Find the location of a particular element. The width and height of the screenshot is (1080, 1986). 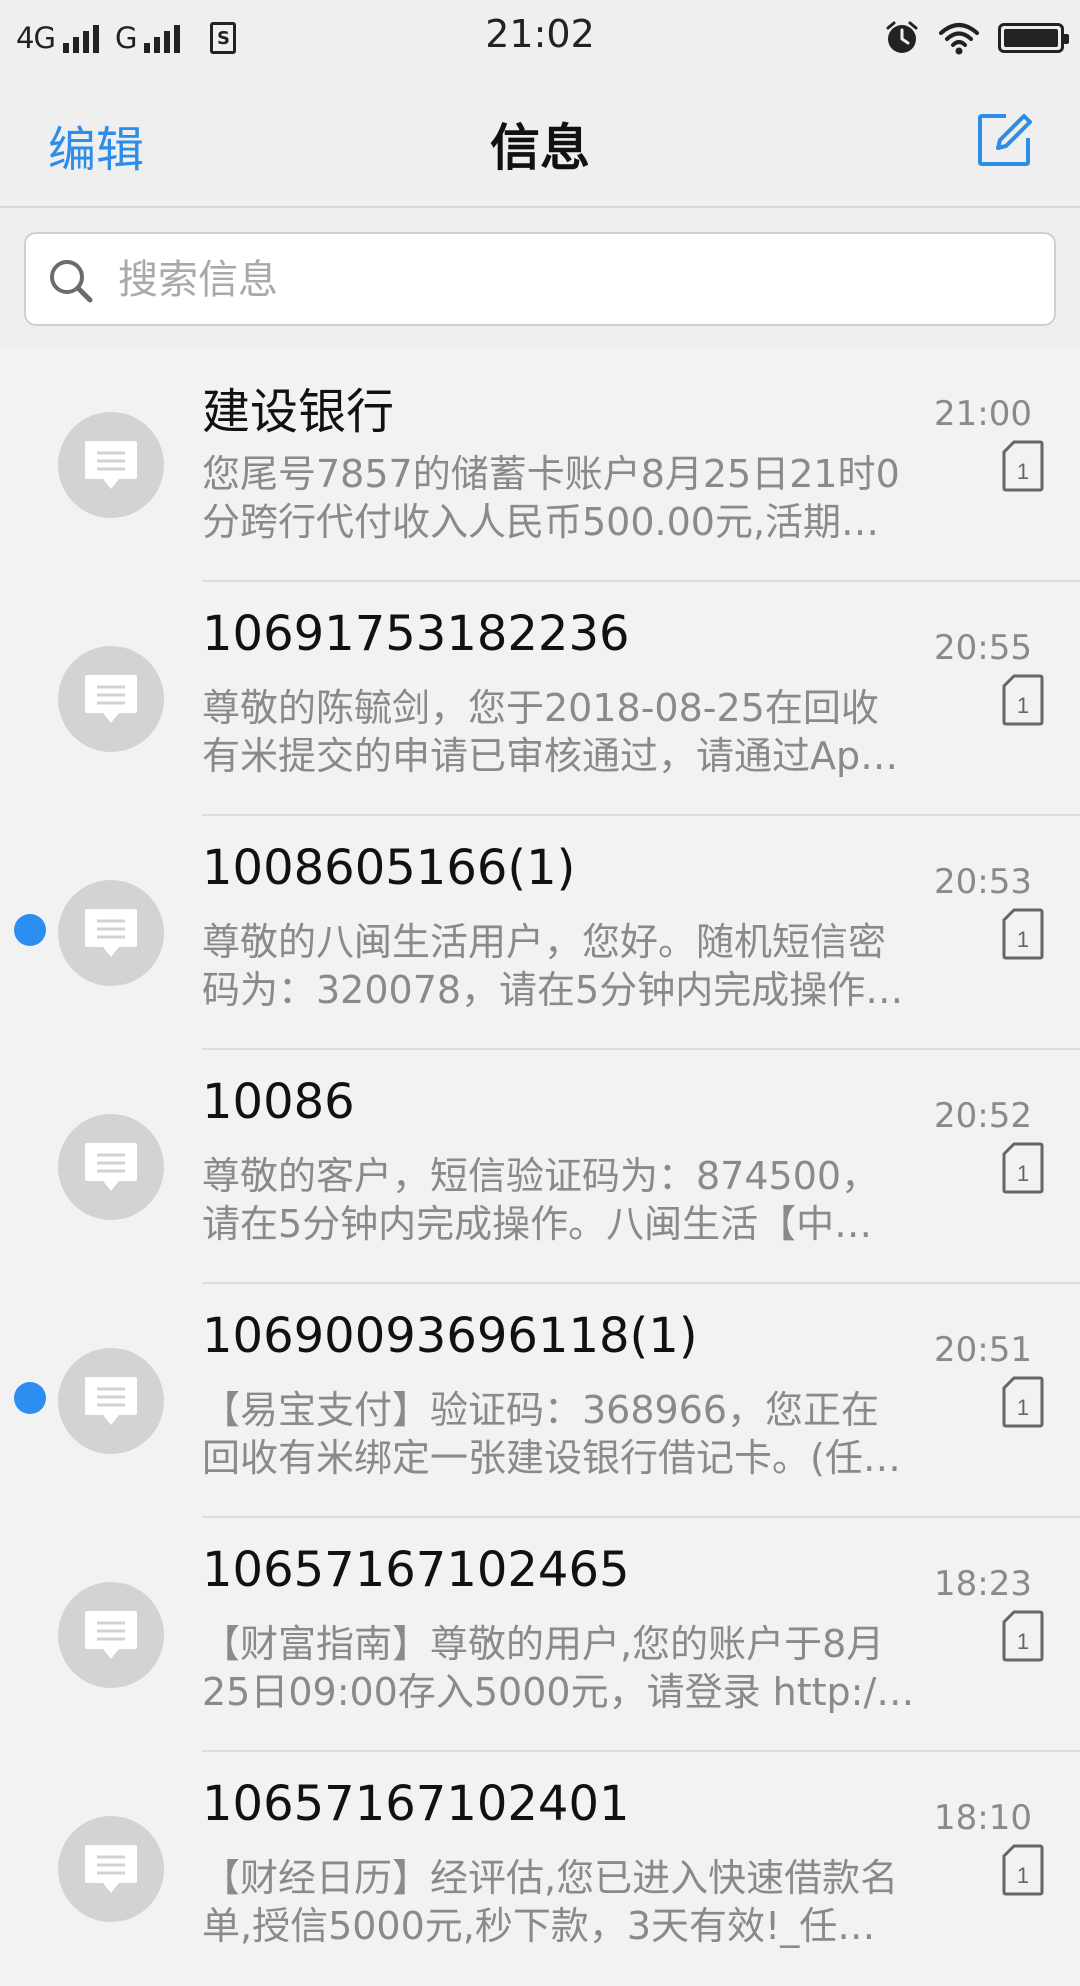

message-time: 20:51 is located at coordinates (983, 1350).